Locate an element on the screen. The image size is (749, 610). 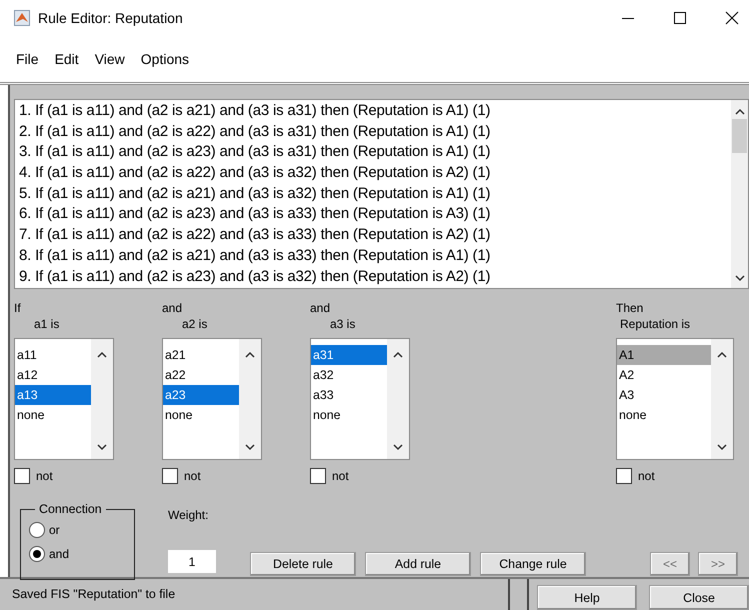
list-item: a21 is located at coordinates (201, 355).